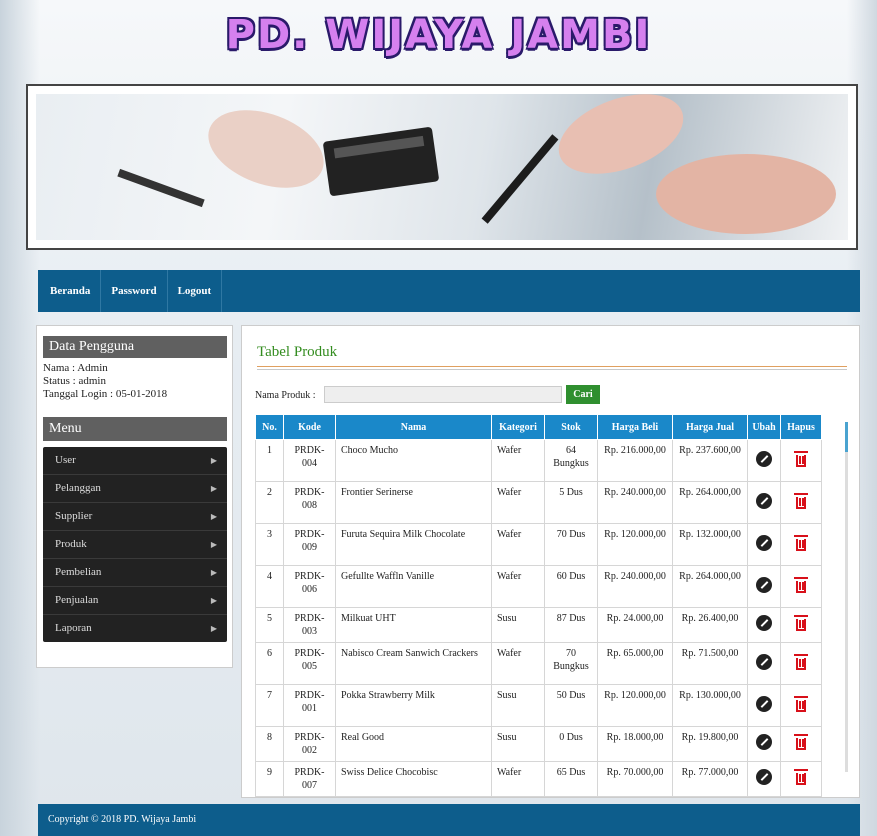  Describe the element at coordinates (583, 394) in the screenshot. I see `search-button: Cari` at that location.